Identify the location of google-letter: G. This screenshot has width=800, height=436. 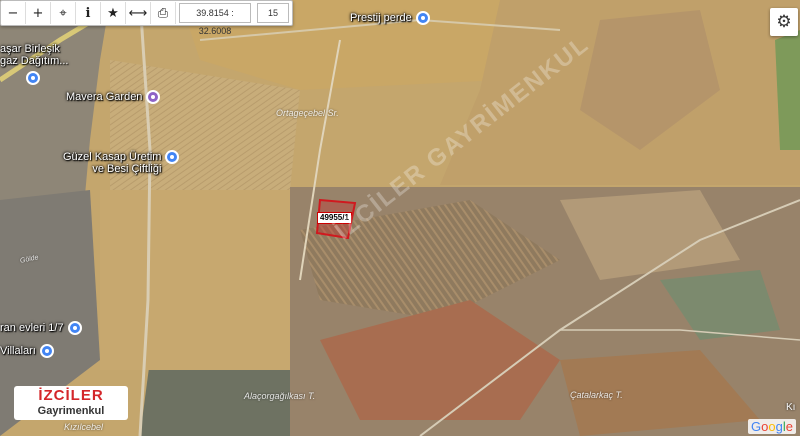
(756, 426).